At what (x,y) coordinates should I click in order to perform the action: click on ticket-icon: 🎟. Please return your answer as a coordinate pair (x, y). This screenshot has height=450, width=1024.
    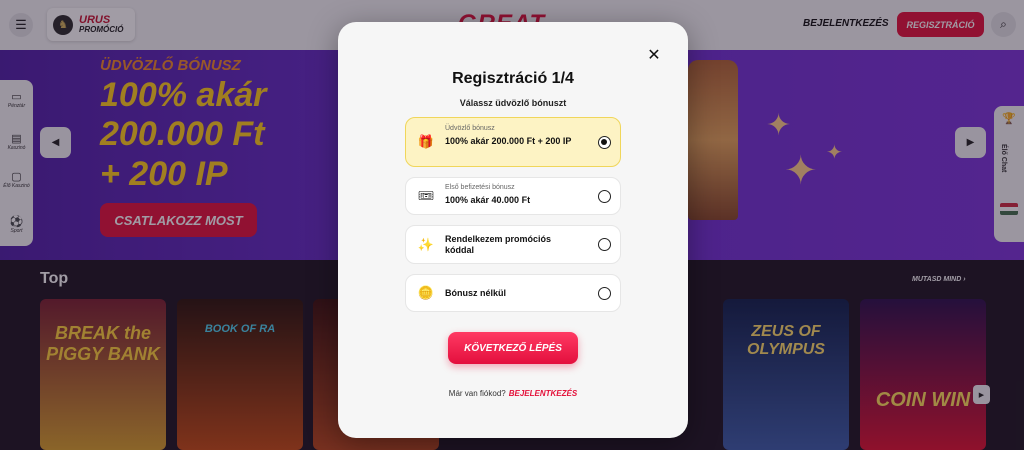
    Looking at the image, I should click on (426, 195).